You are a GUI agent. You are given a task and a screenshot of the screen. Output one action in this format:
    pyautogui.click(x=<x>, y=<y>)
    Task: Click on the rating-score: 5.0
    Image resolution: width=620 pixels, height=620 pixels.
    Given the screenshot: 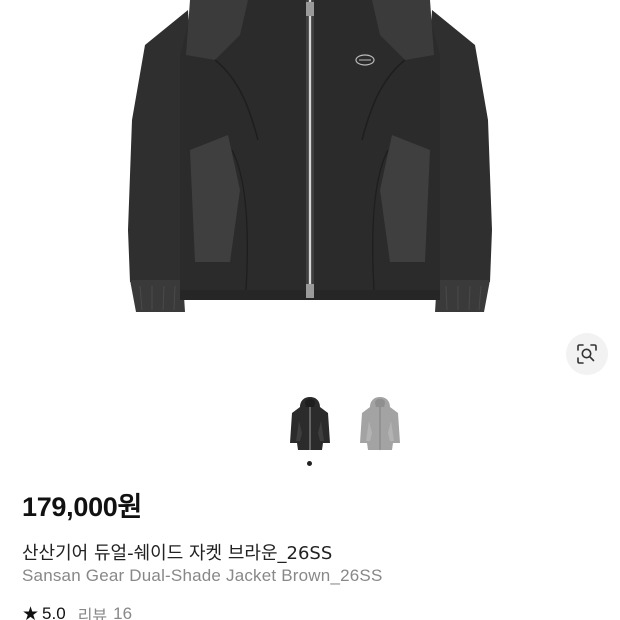 What is the action you would take?
    pyautogui.click(x=54, y=612)
    